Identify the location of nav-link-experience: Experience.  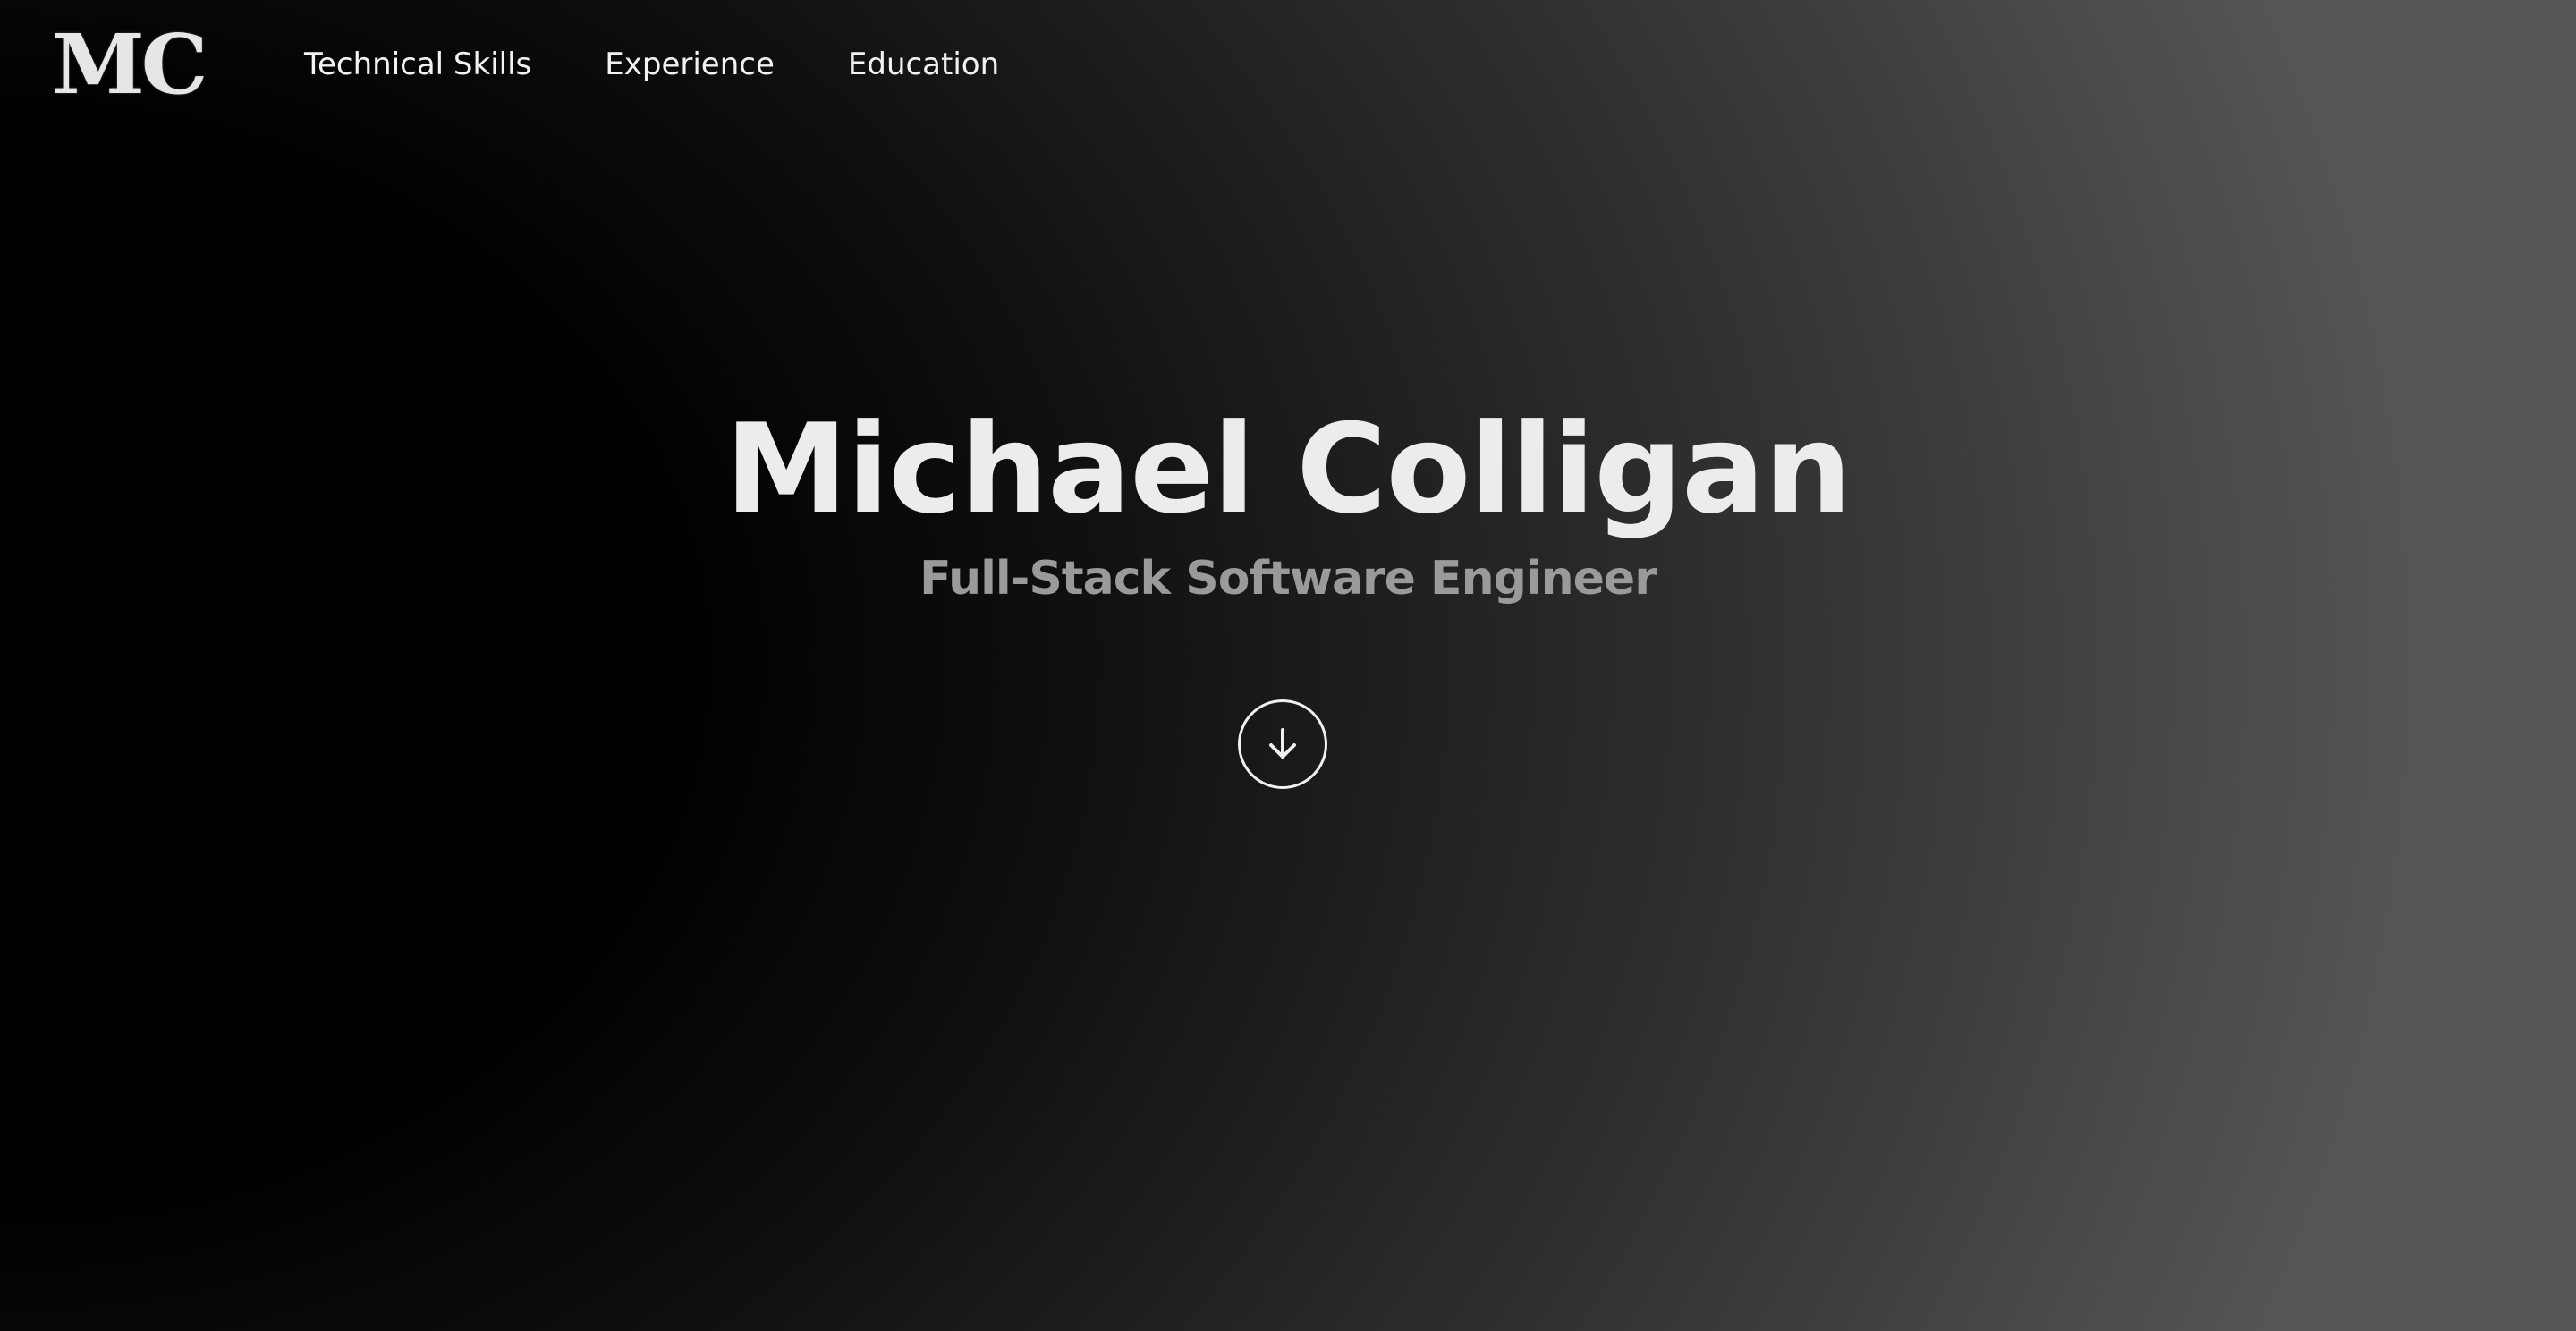
(690, 65).